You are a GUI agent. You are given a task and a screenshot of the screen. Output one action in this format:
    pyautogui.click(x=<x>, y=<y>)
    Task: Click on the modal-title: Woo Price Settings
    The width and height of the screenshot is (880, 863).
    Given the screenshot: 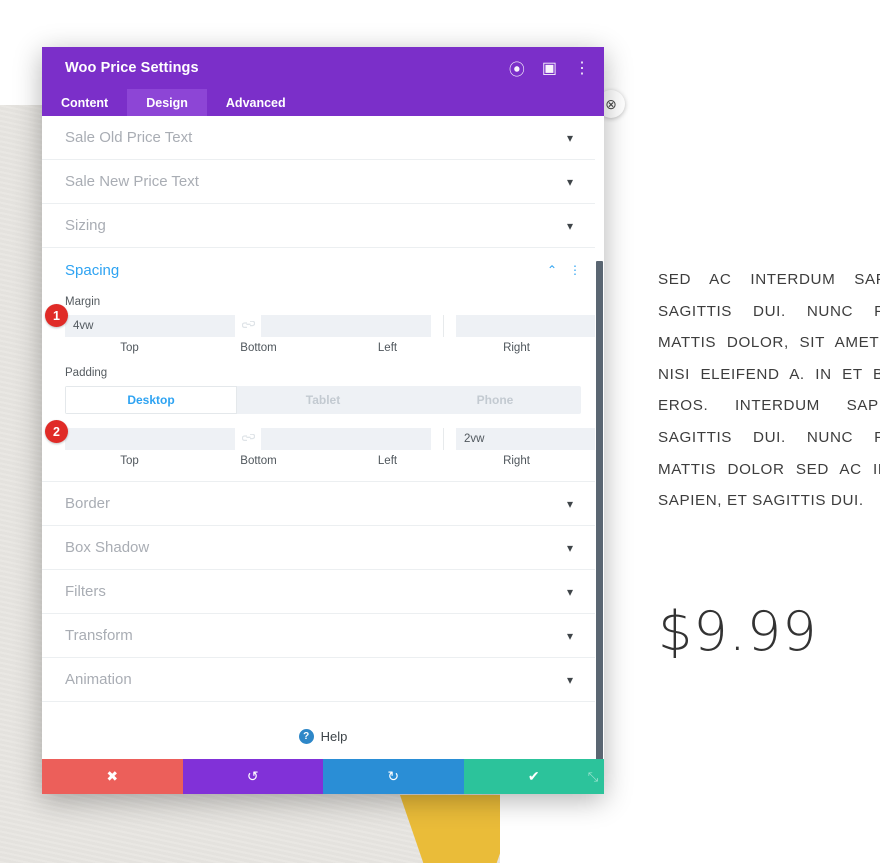 What is the action you would take?
    pyautogui.click(x=132, y=68)
    